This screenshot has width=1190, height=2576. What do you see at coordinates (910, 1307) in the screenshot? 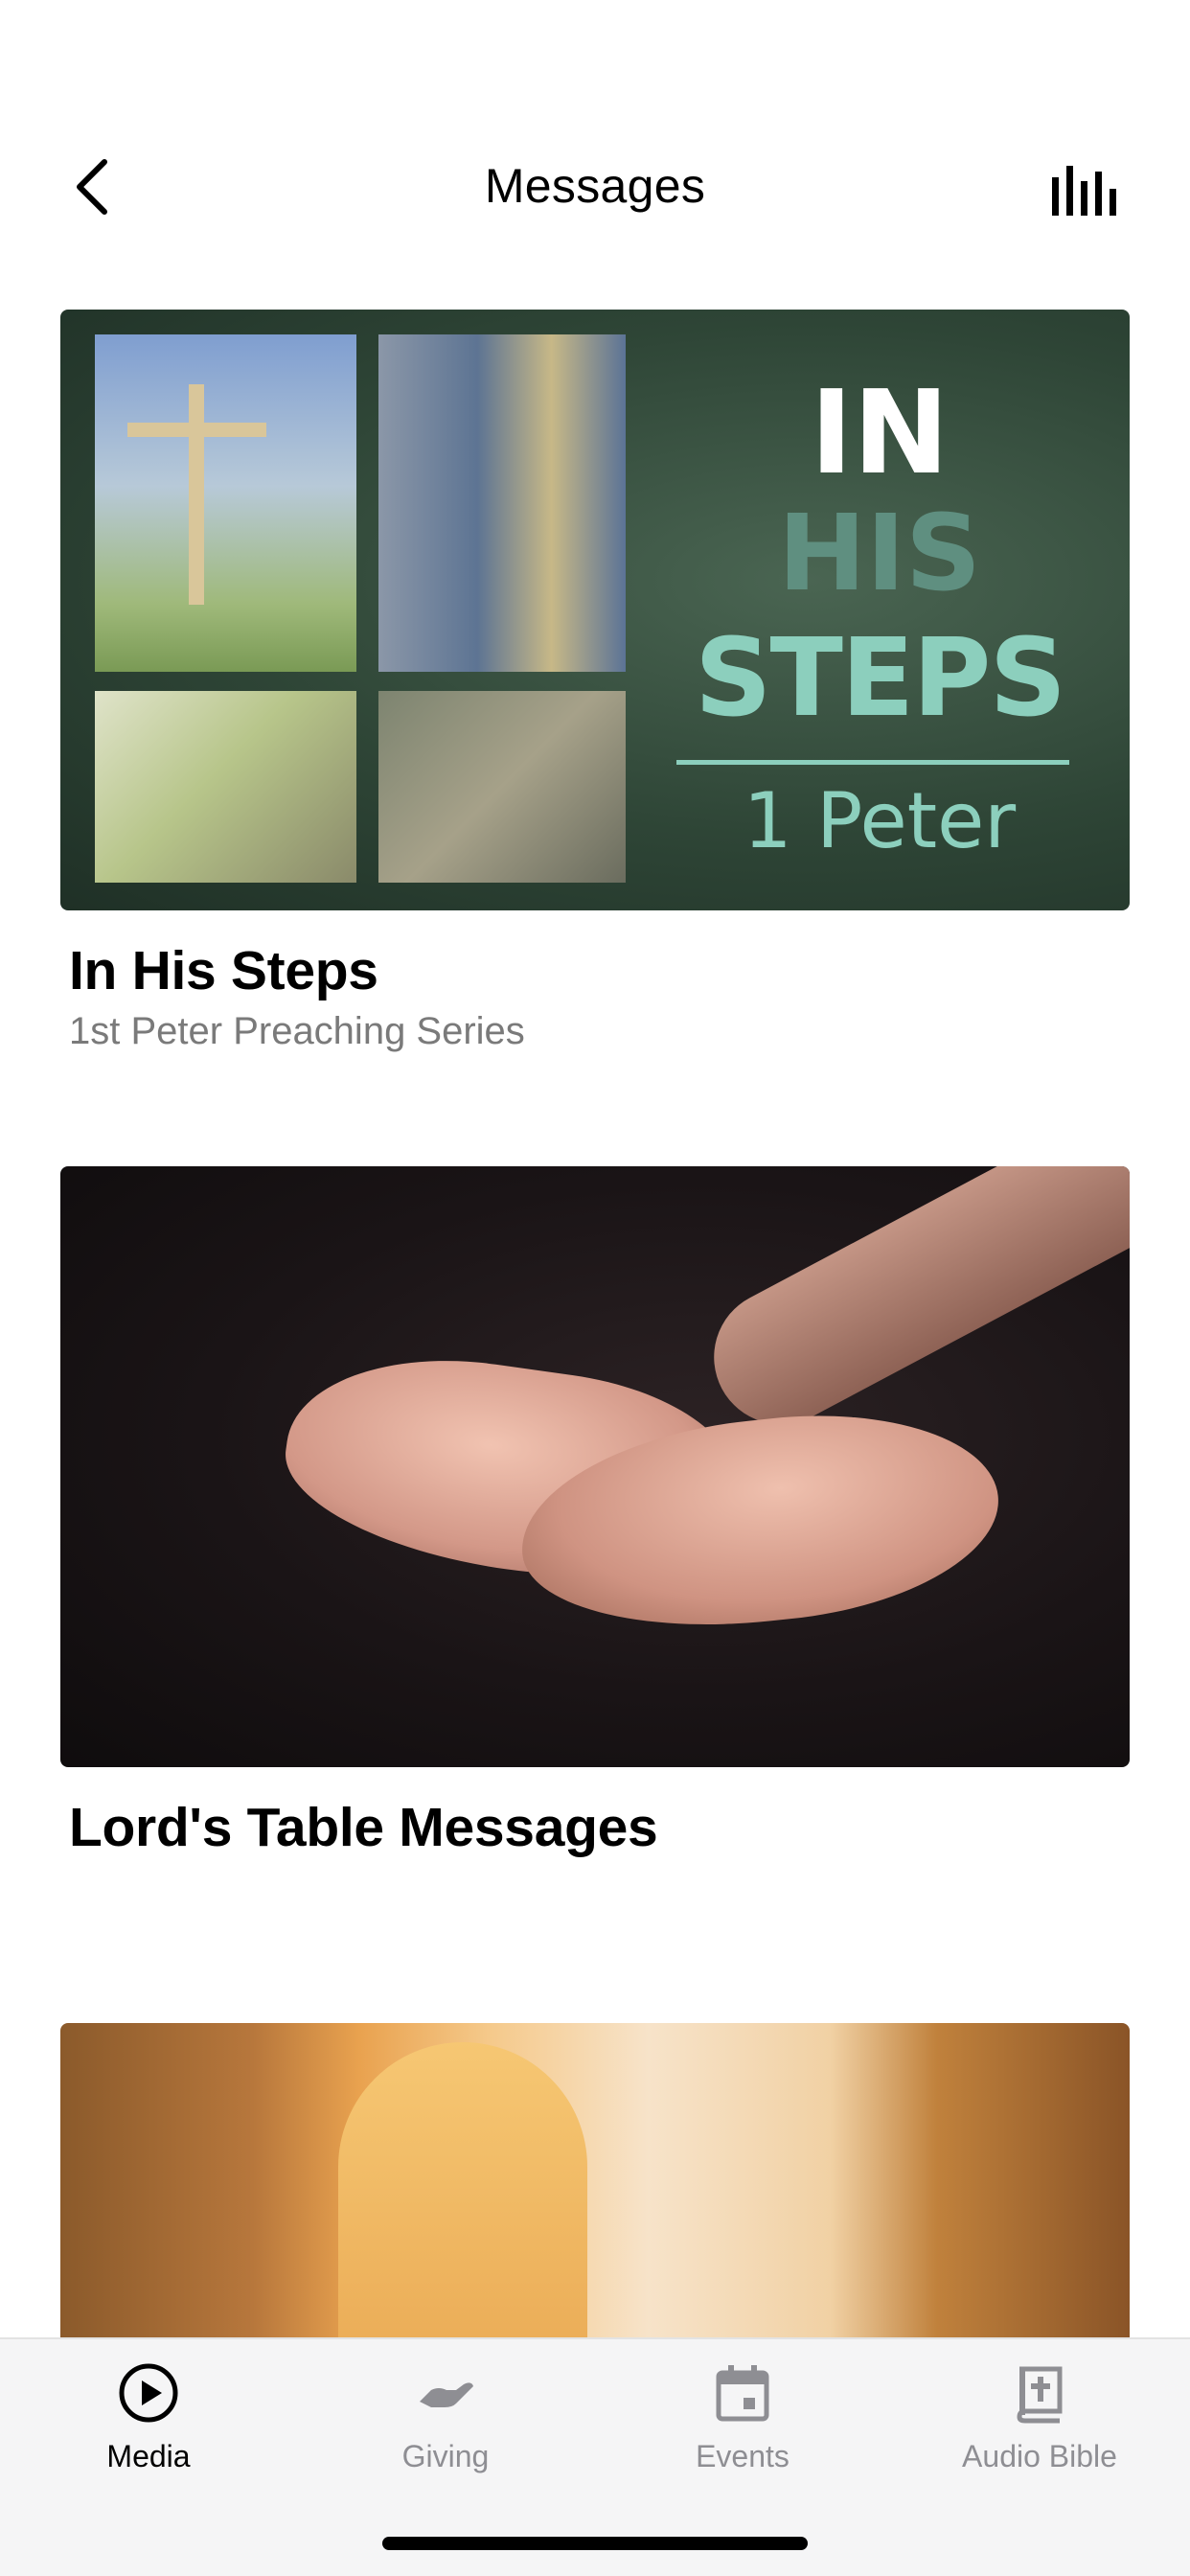
I see `arm-shape` at bounding box center [910, 1307].